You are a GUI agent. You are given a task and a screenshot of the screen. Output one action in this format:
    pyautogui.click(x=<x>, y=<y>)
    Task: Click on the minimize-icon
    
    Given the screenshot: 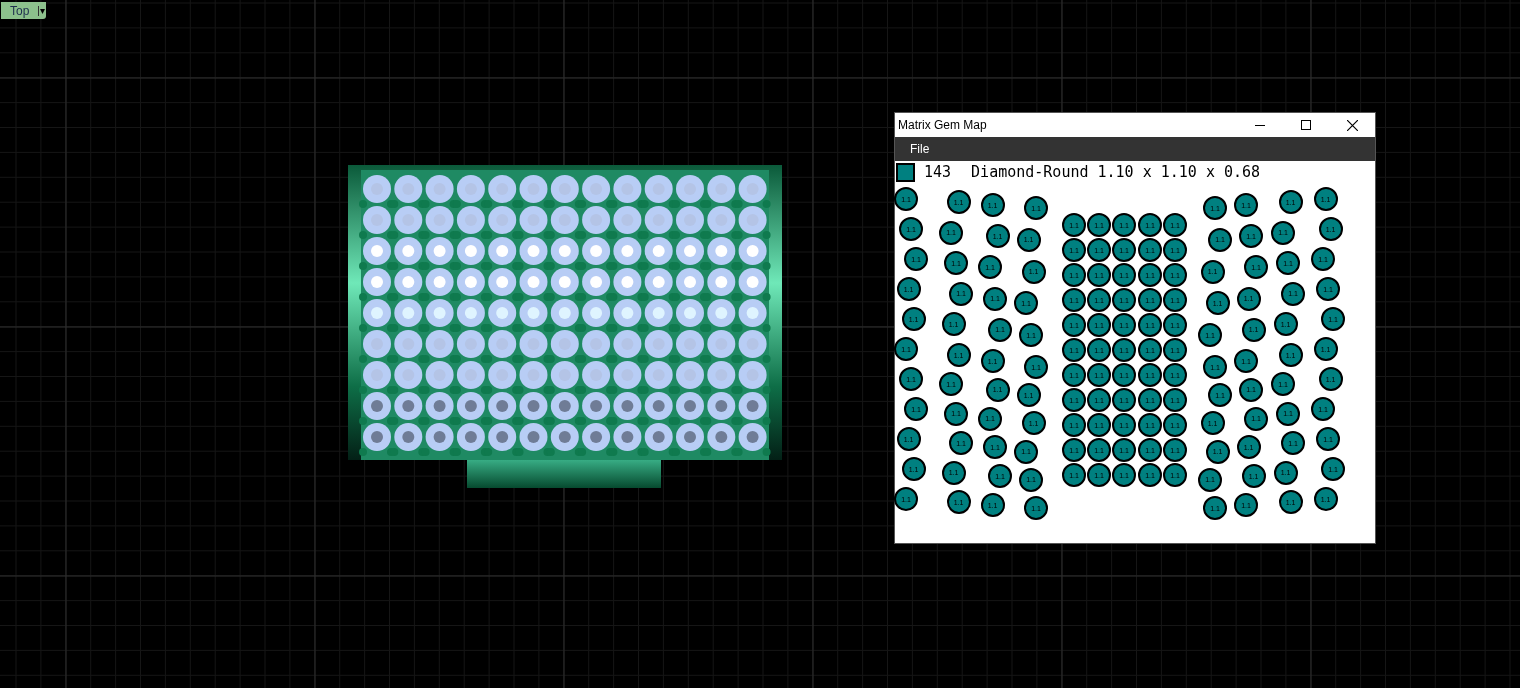 What is the action you would take?
    pyautogui.click(x=1260, y=125)
    